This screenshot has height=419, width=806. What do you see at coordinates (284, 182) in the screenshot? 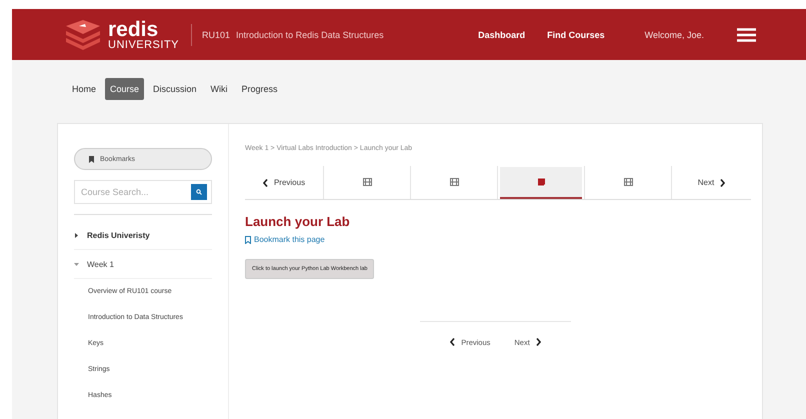
I see `previous-button: Previous` at bounding box center [284, 182].